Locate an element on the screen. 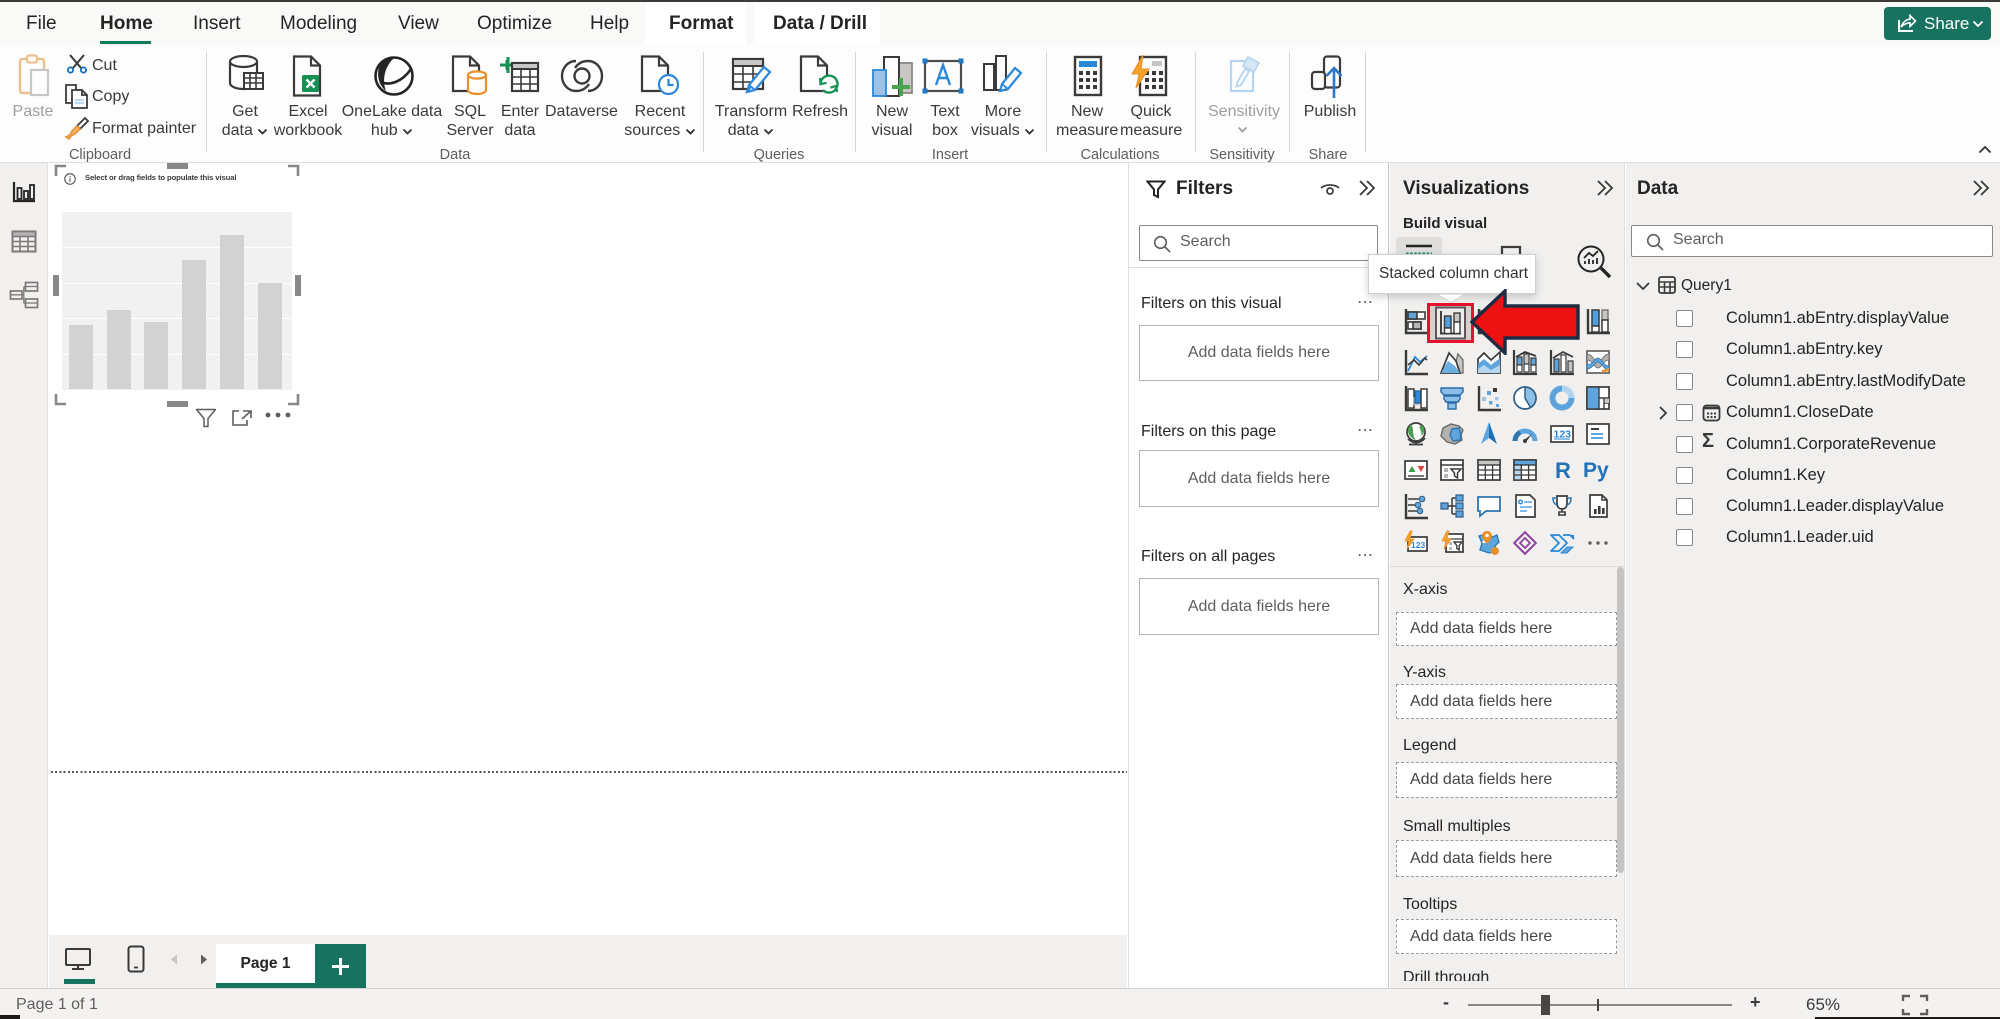 This screenshot has height=1019, width=2000. svg-text: 123 is located at coordinates (1418, 545).